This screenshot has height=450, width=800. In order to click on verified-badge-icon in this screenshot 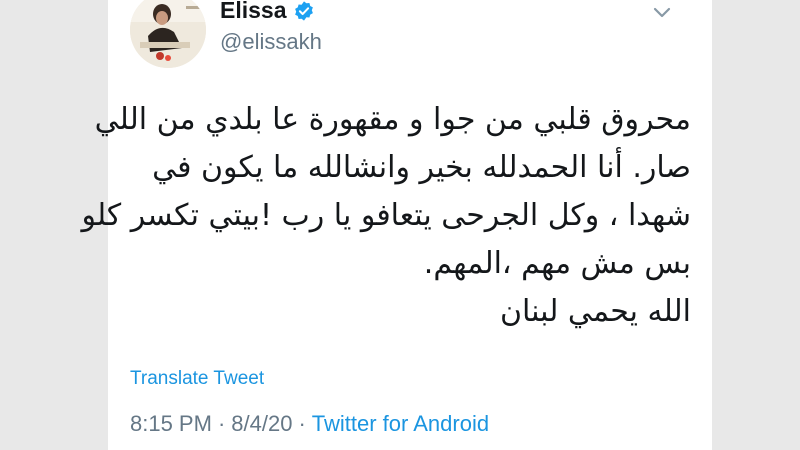, I will do `click(304, 11)`.